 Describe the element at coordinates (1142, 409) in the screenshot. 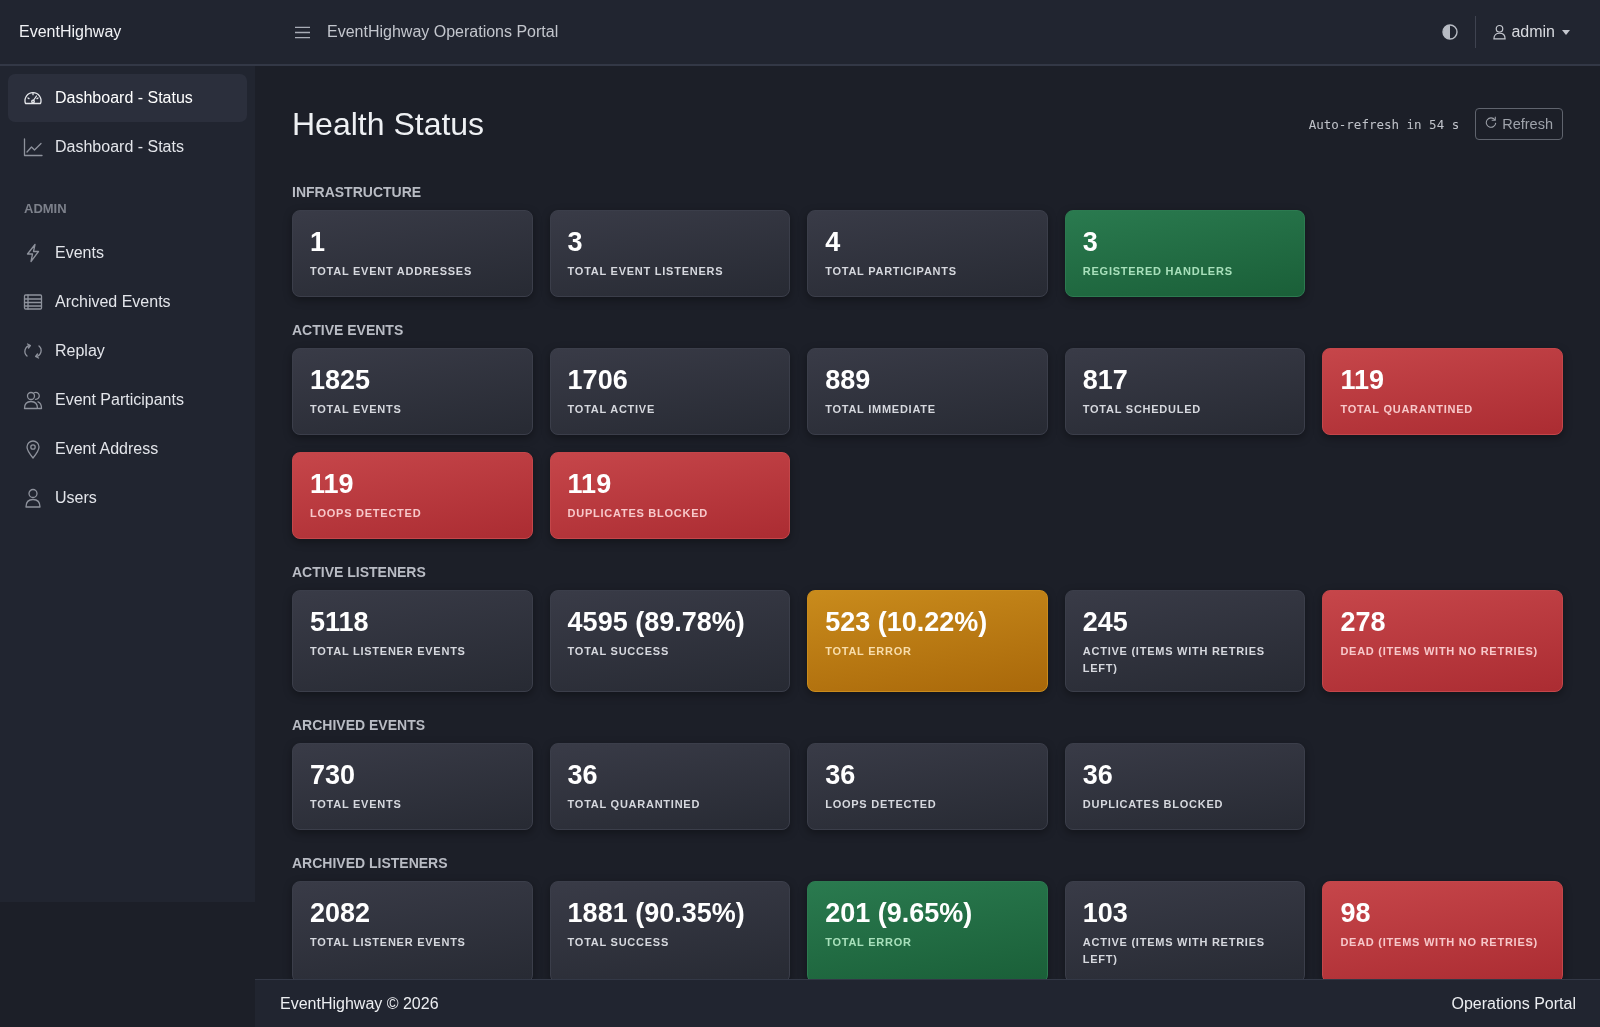

I see `stat-label: TOTAL SCHEDULED` at that location.